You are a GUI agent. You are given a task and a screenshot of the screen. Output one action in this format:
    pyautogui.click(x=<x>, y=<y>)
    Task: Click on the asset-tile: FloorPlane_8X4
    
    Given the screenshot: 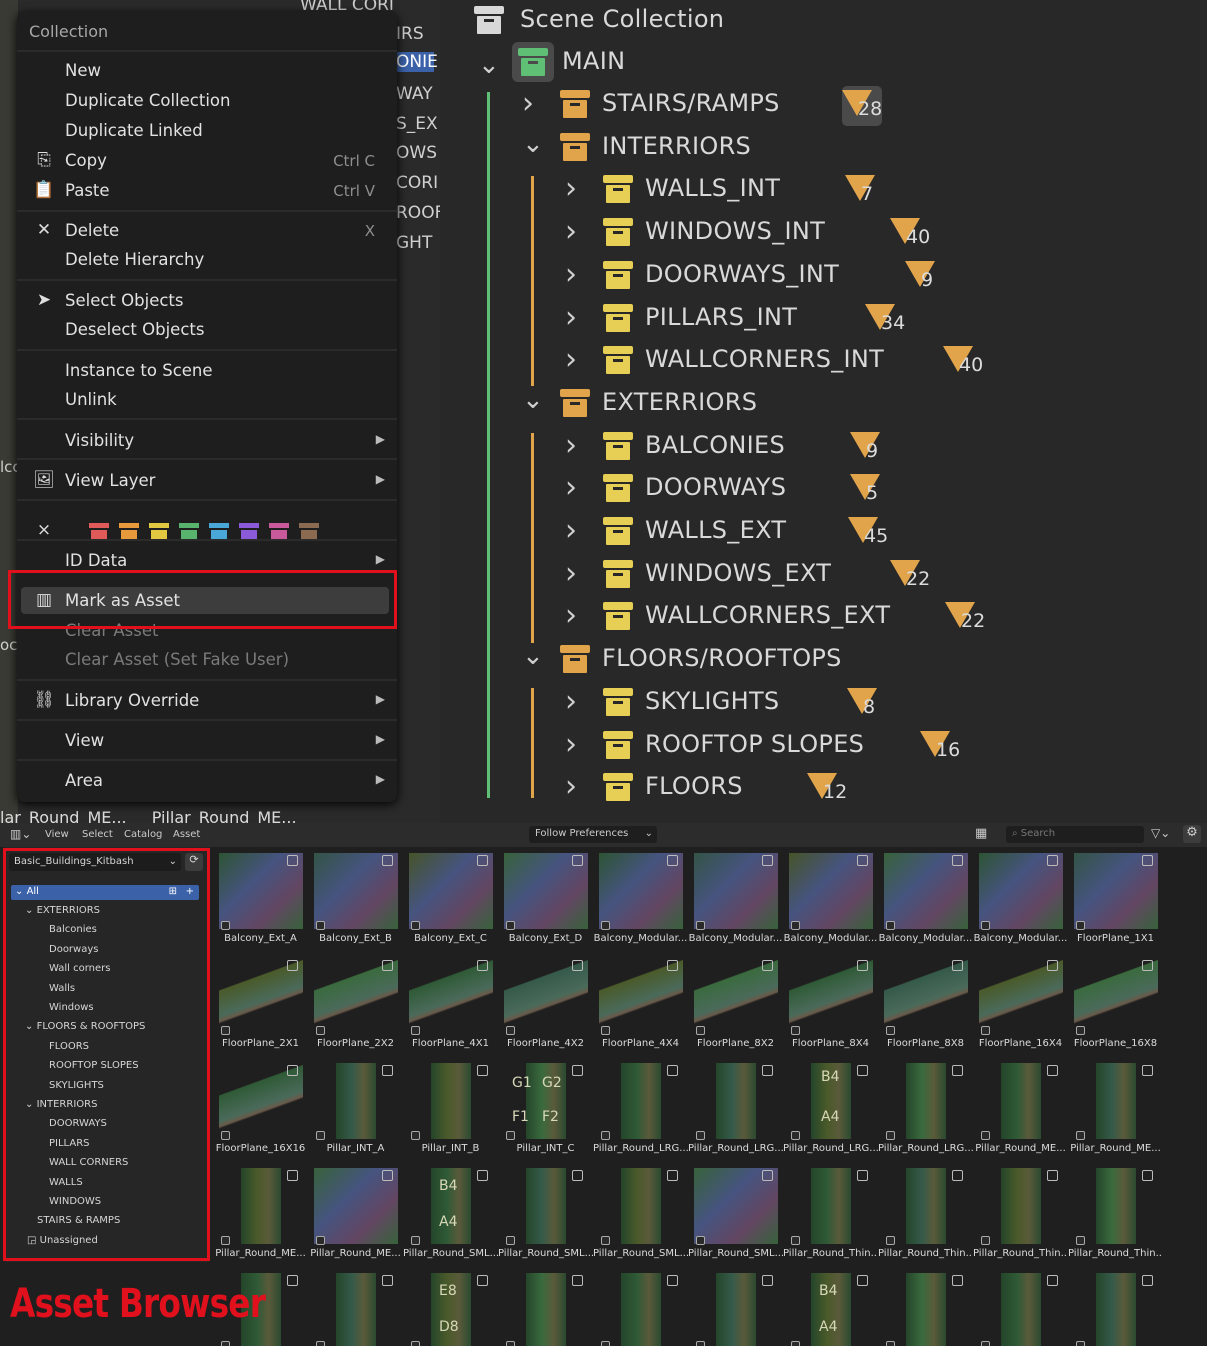 What is the action you would take?
    pyautogui.click(x=830, y=1006)
    